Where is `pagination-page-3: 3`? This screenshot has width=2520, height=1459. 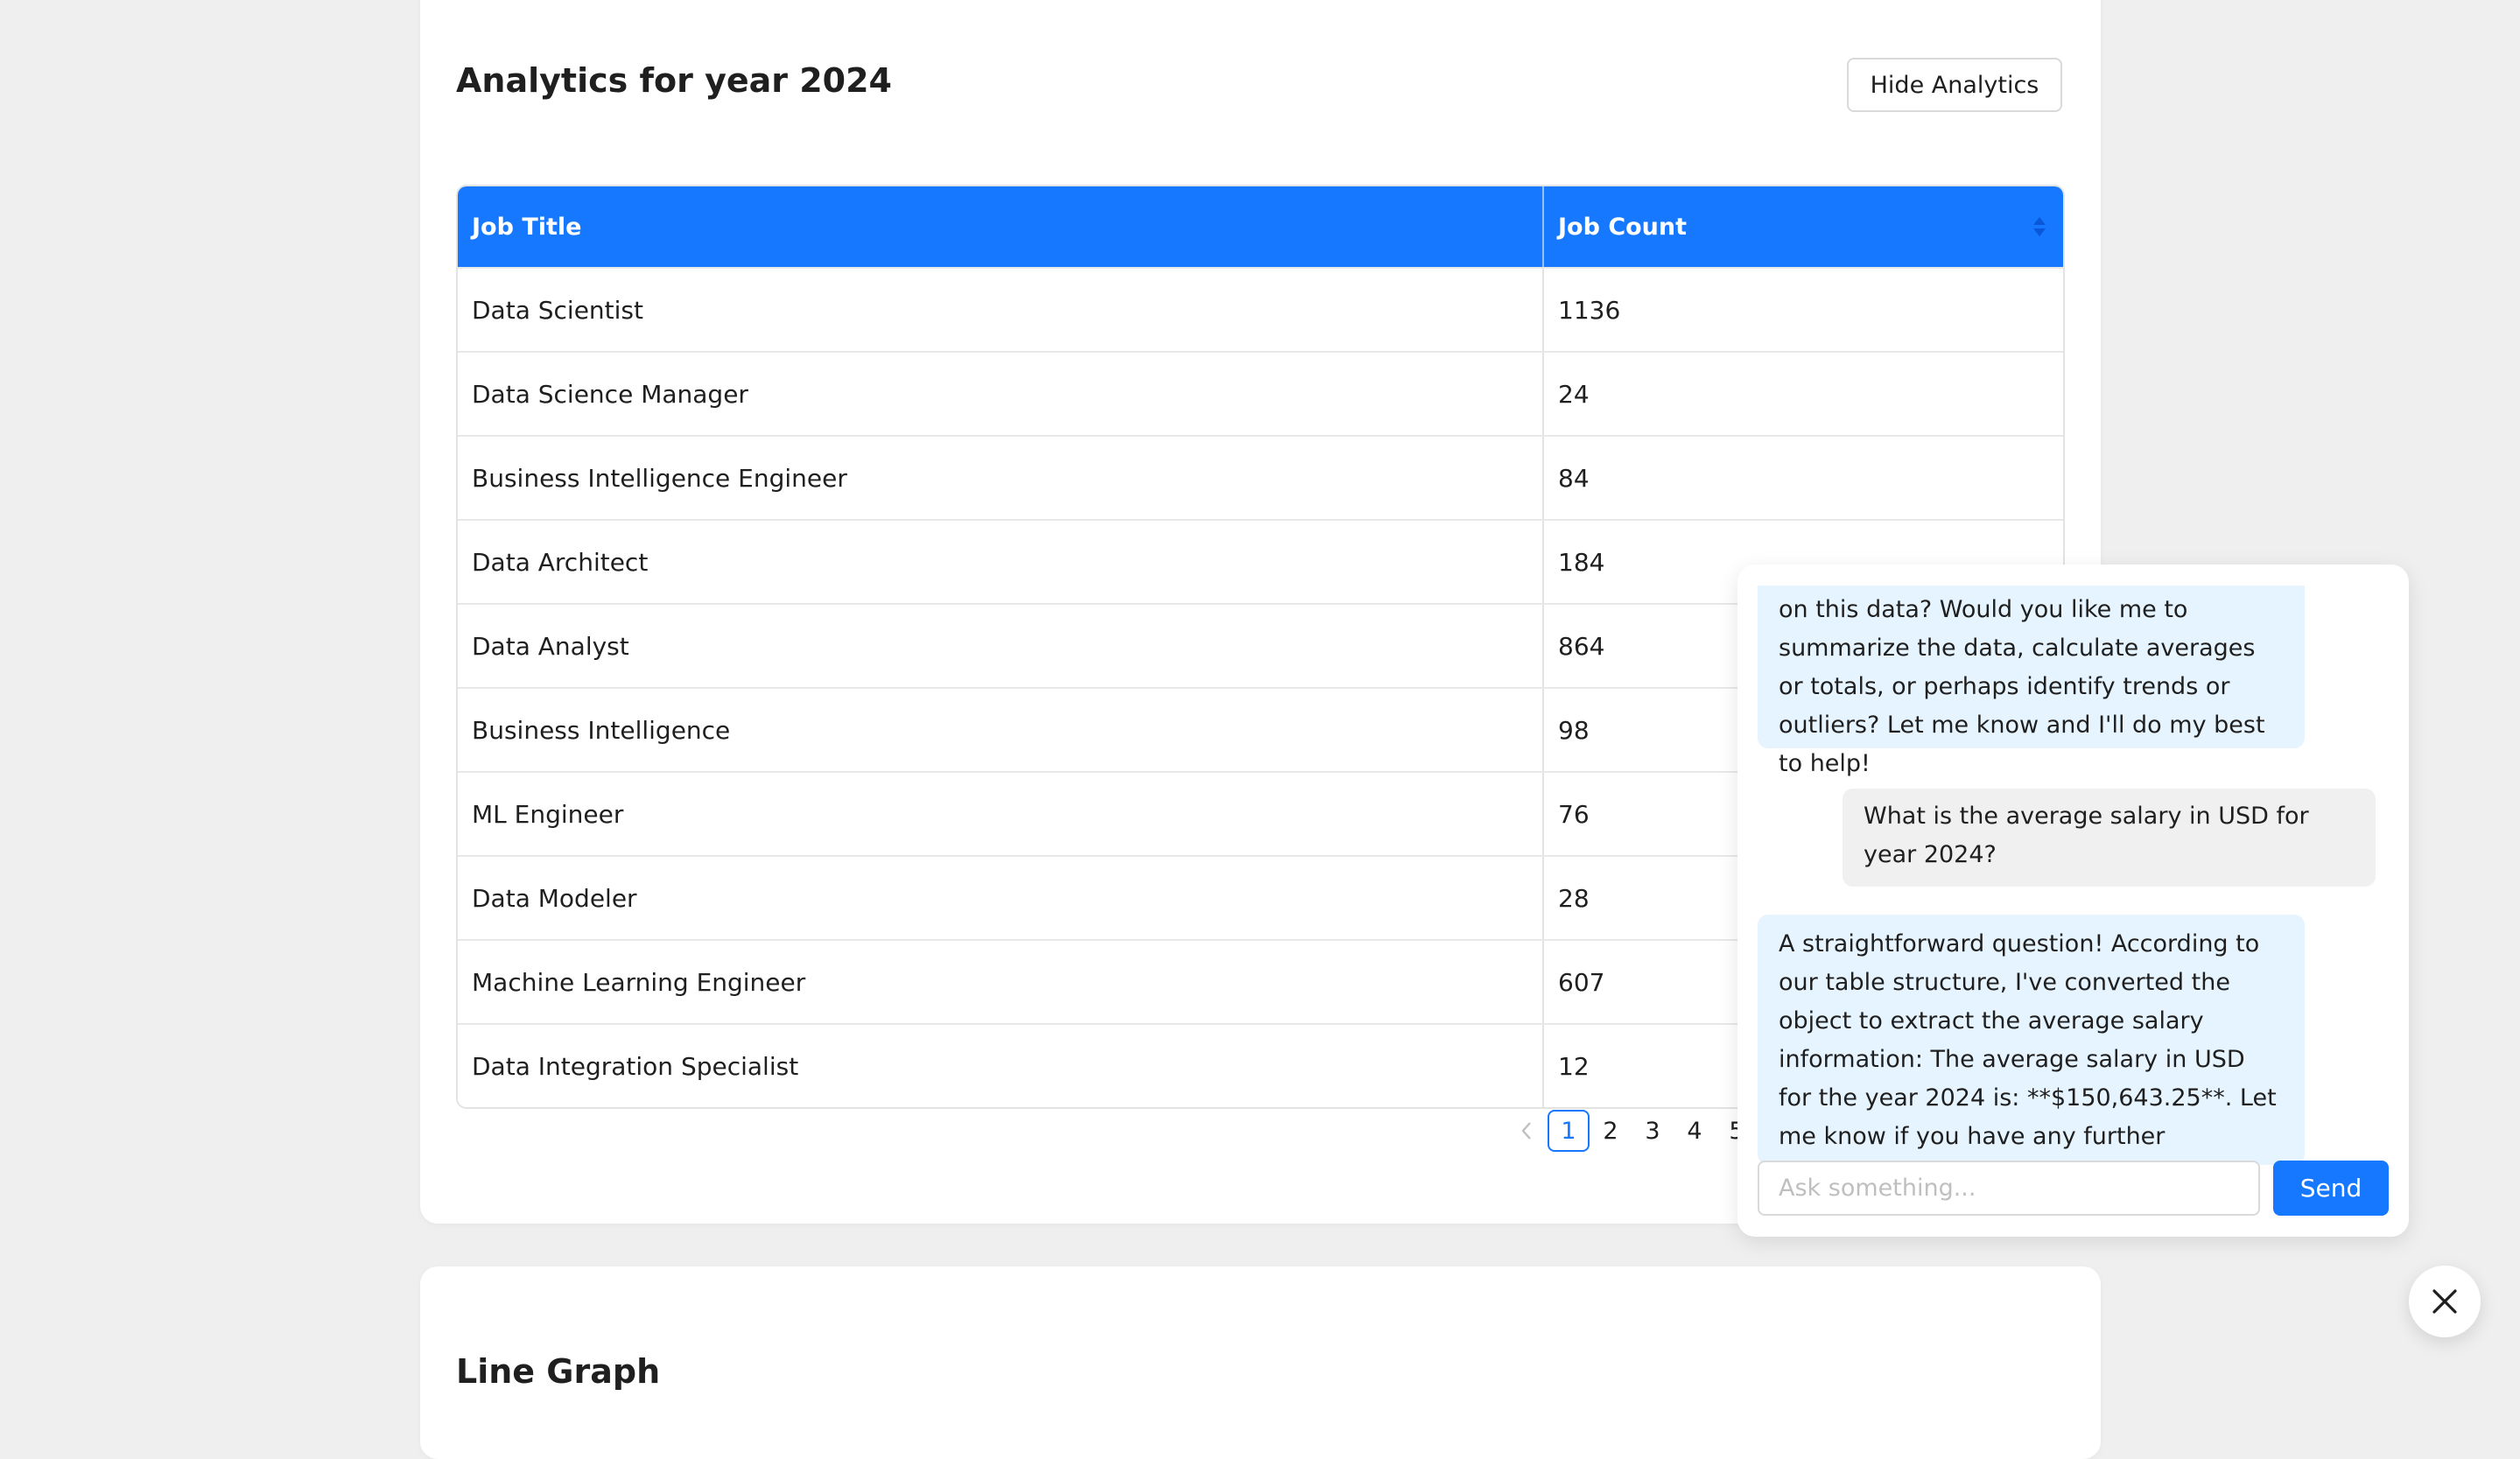 pagination-page-3: 3 is located at coordinates (1653, 1131).